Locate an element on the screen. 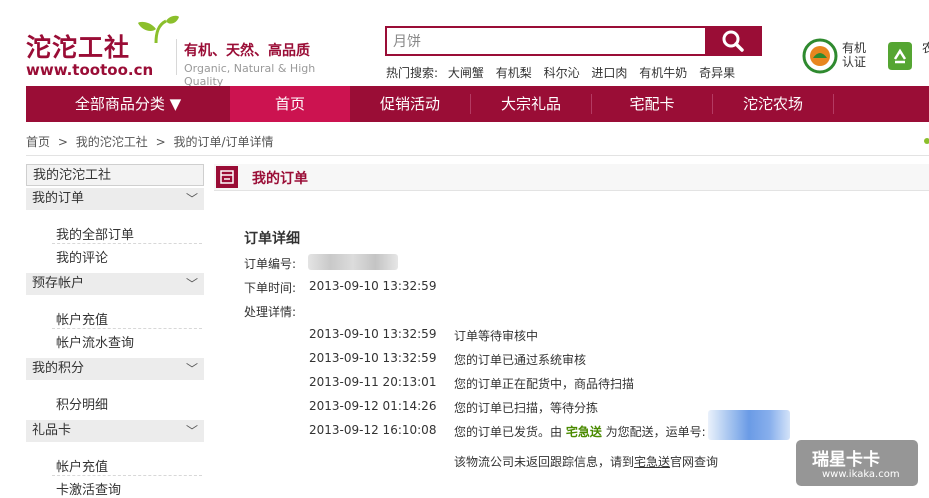 The width and height of the screenshot is (929, 498). log-text: 订单等待审核中 is located at coordinates (496, 336).